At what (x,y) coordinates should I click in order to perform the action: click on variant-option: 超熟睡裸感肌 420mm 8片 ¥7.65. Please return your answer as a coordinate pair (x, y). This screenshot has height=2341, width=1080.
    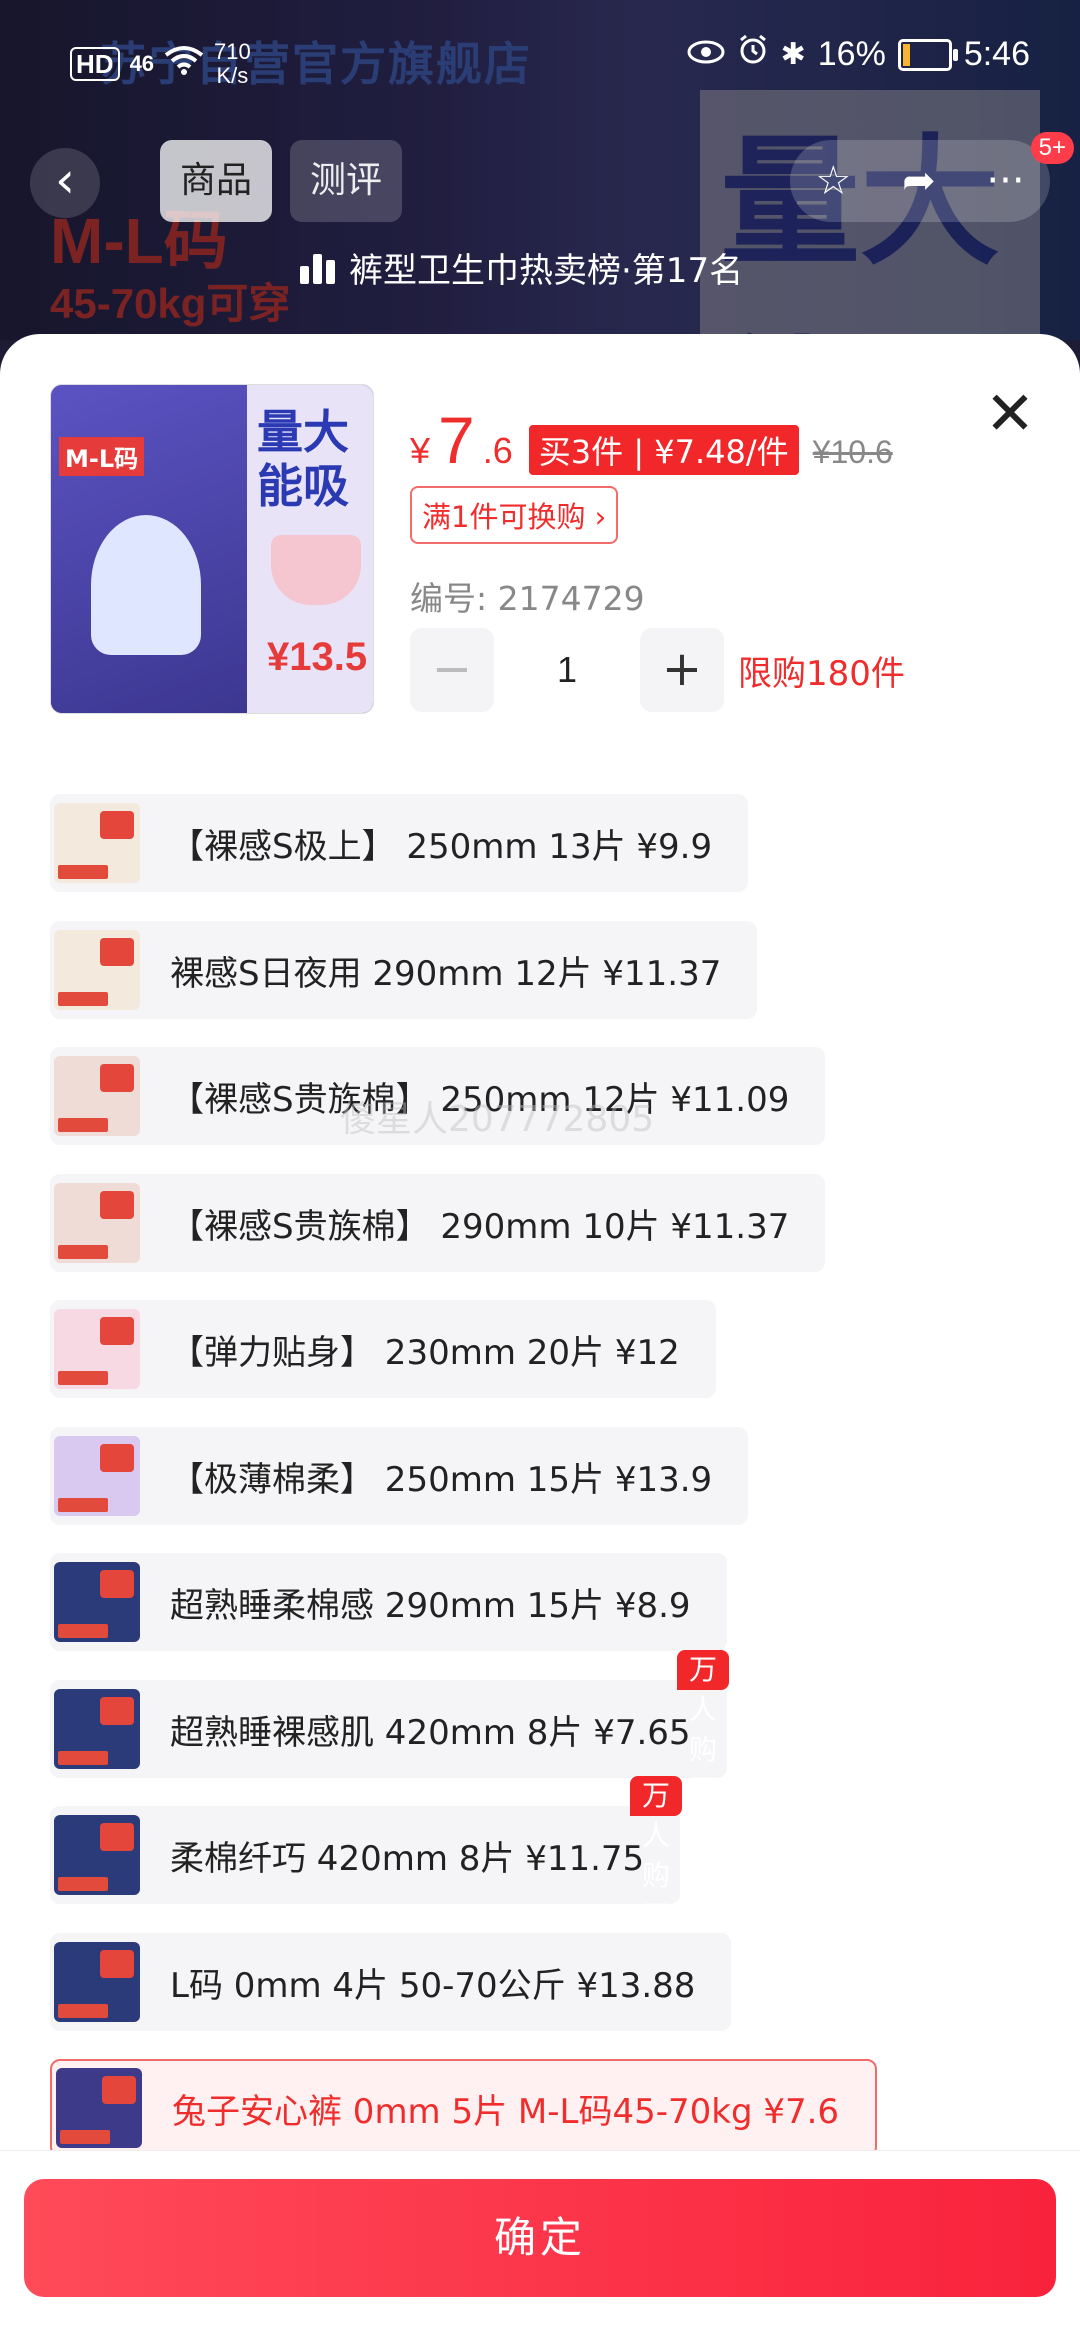
    Looking at the image, I should click on (388, 1729).